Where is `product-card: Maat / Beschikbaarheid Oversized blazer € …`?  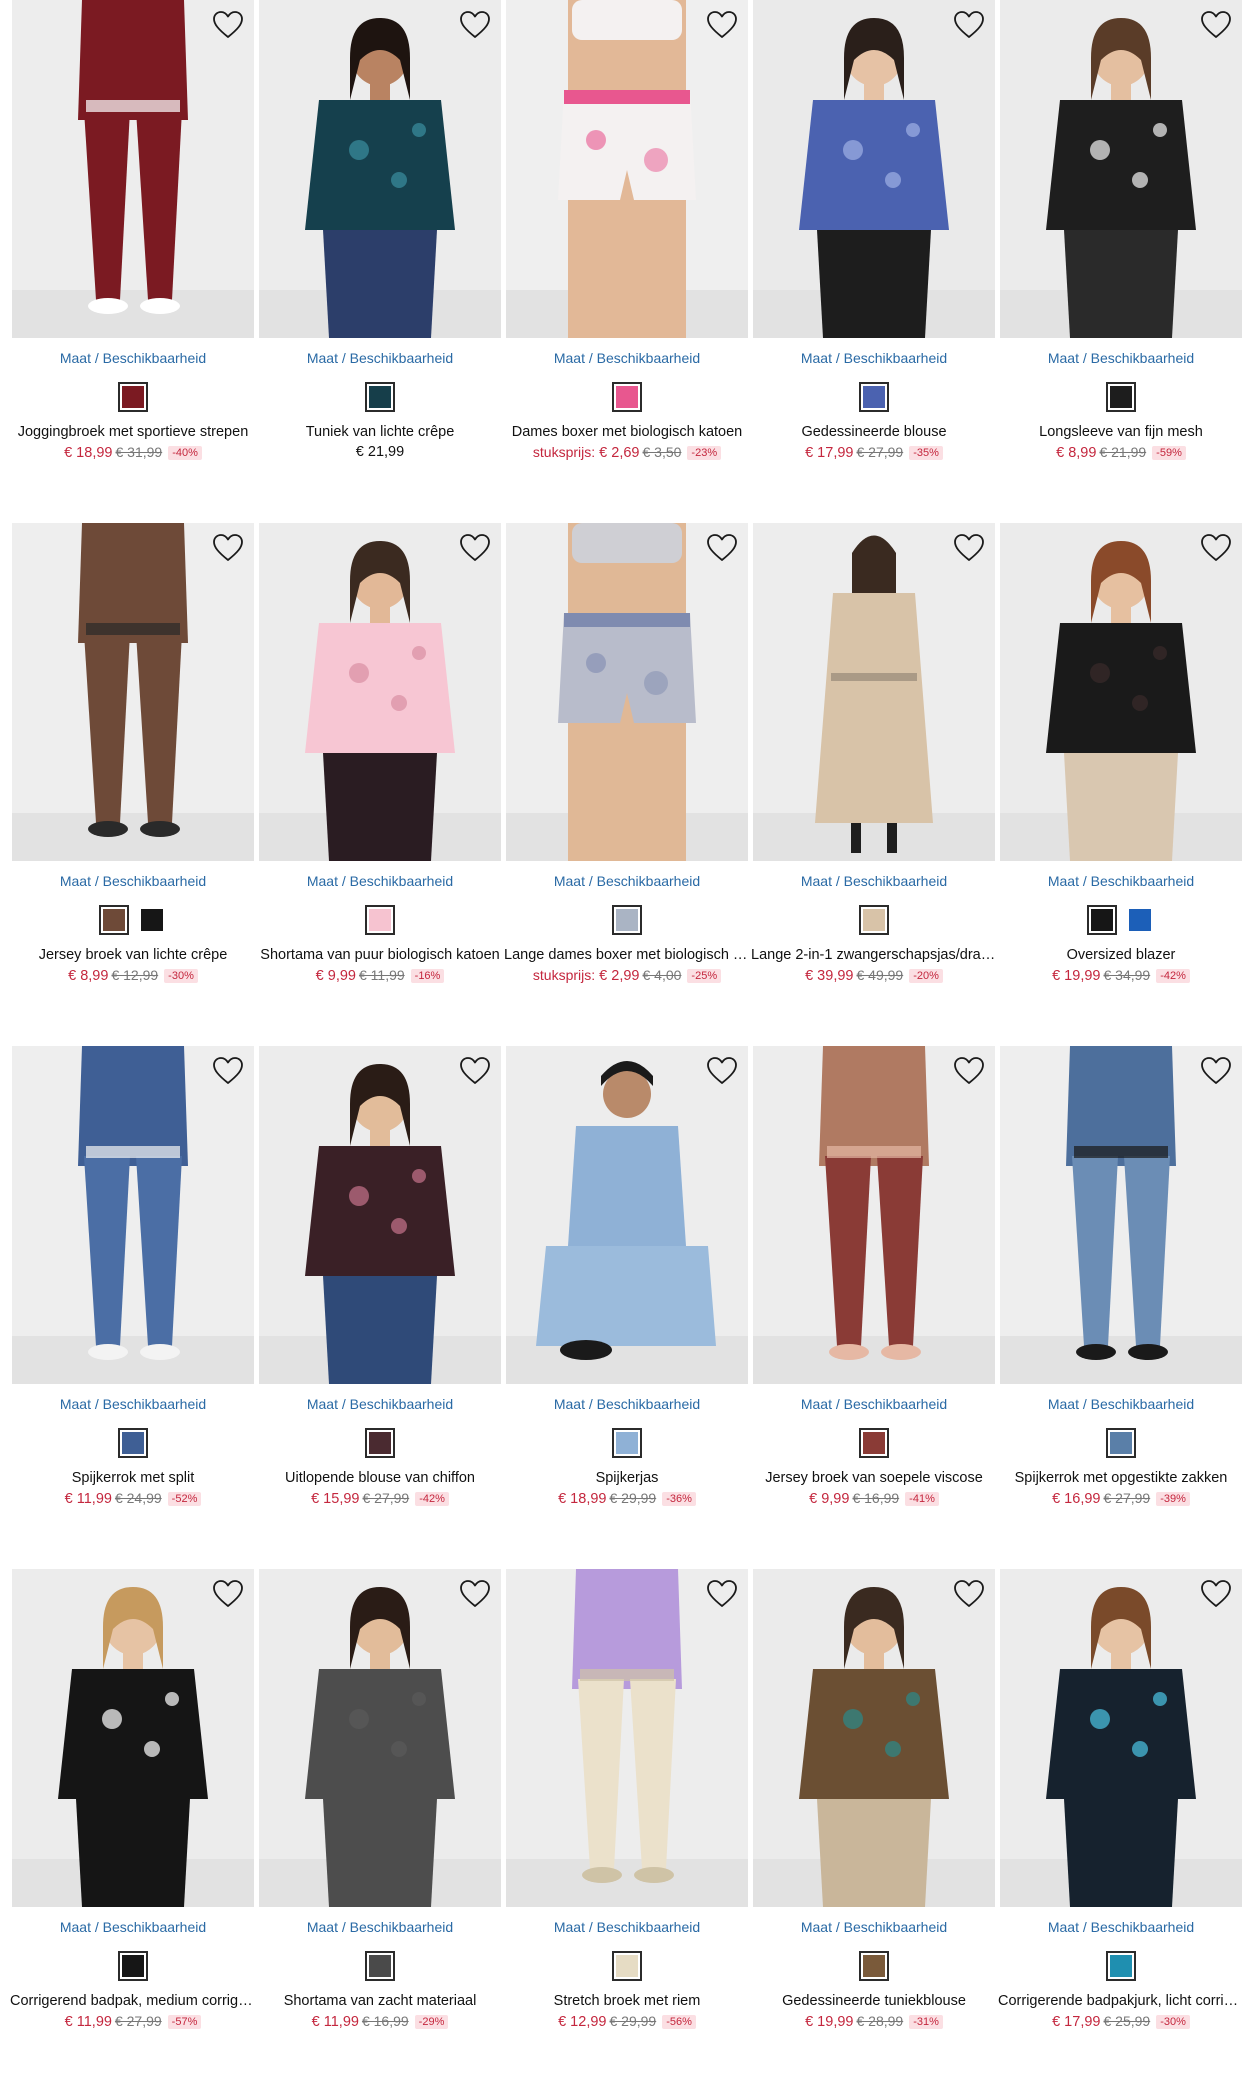 product-card: Maat / Beschikbaarheid Oversized blazer € … is located at coordinates (1121, 773).